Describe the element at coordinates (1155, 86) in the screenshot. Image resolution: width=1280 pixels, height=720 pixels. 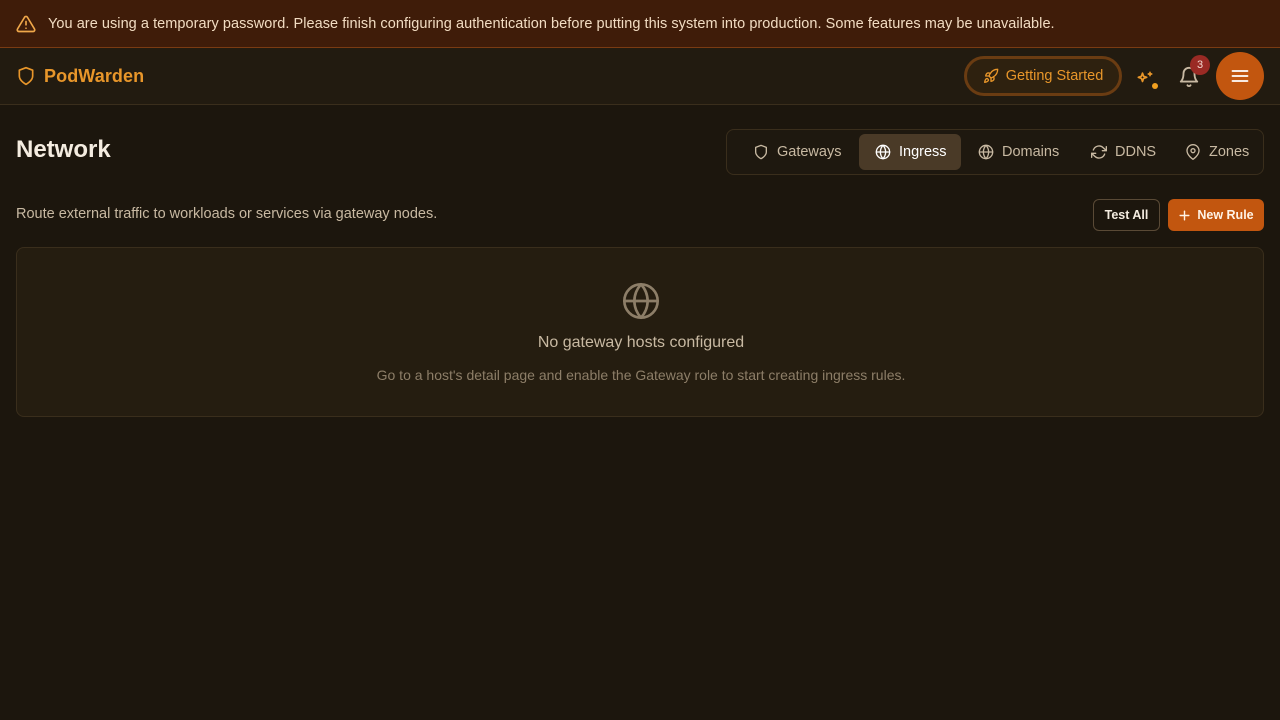
I see `status-dot` at that location.